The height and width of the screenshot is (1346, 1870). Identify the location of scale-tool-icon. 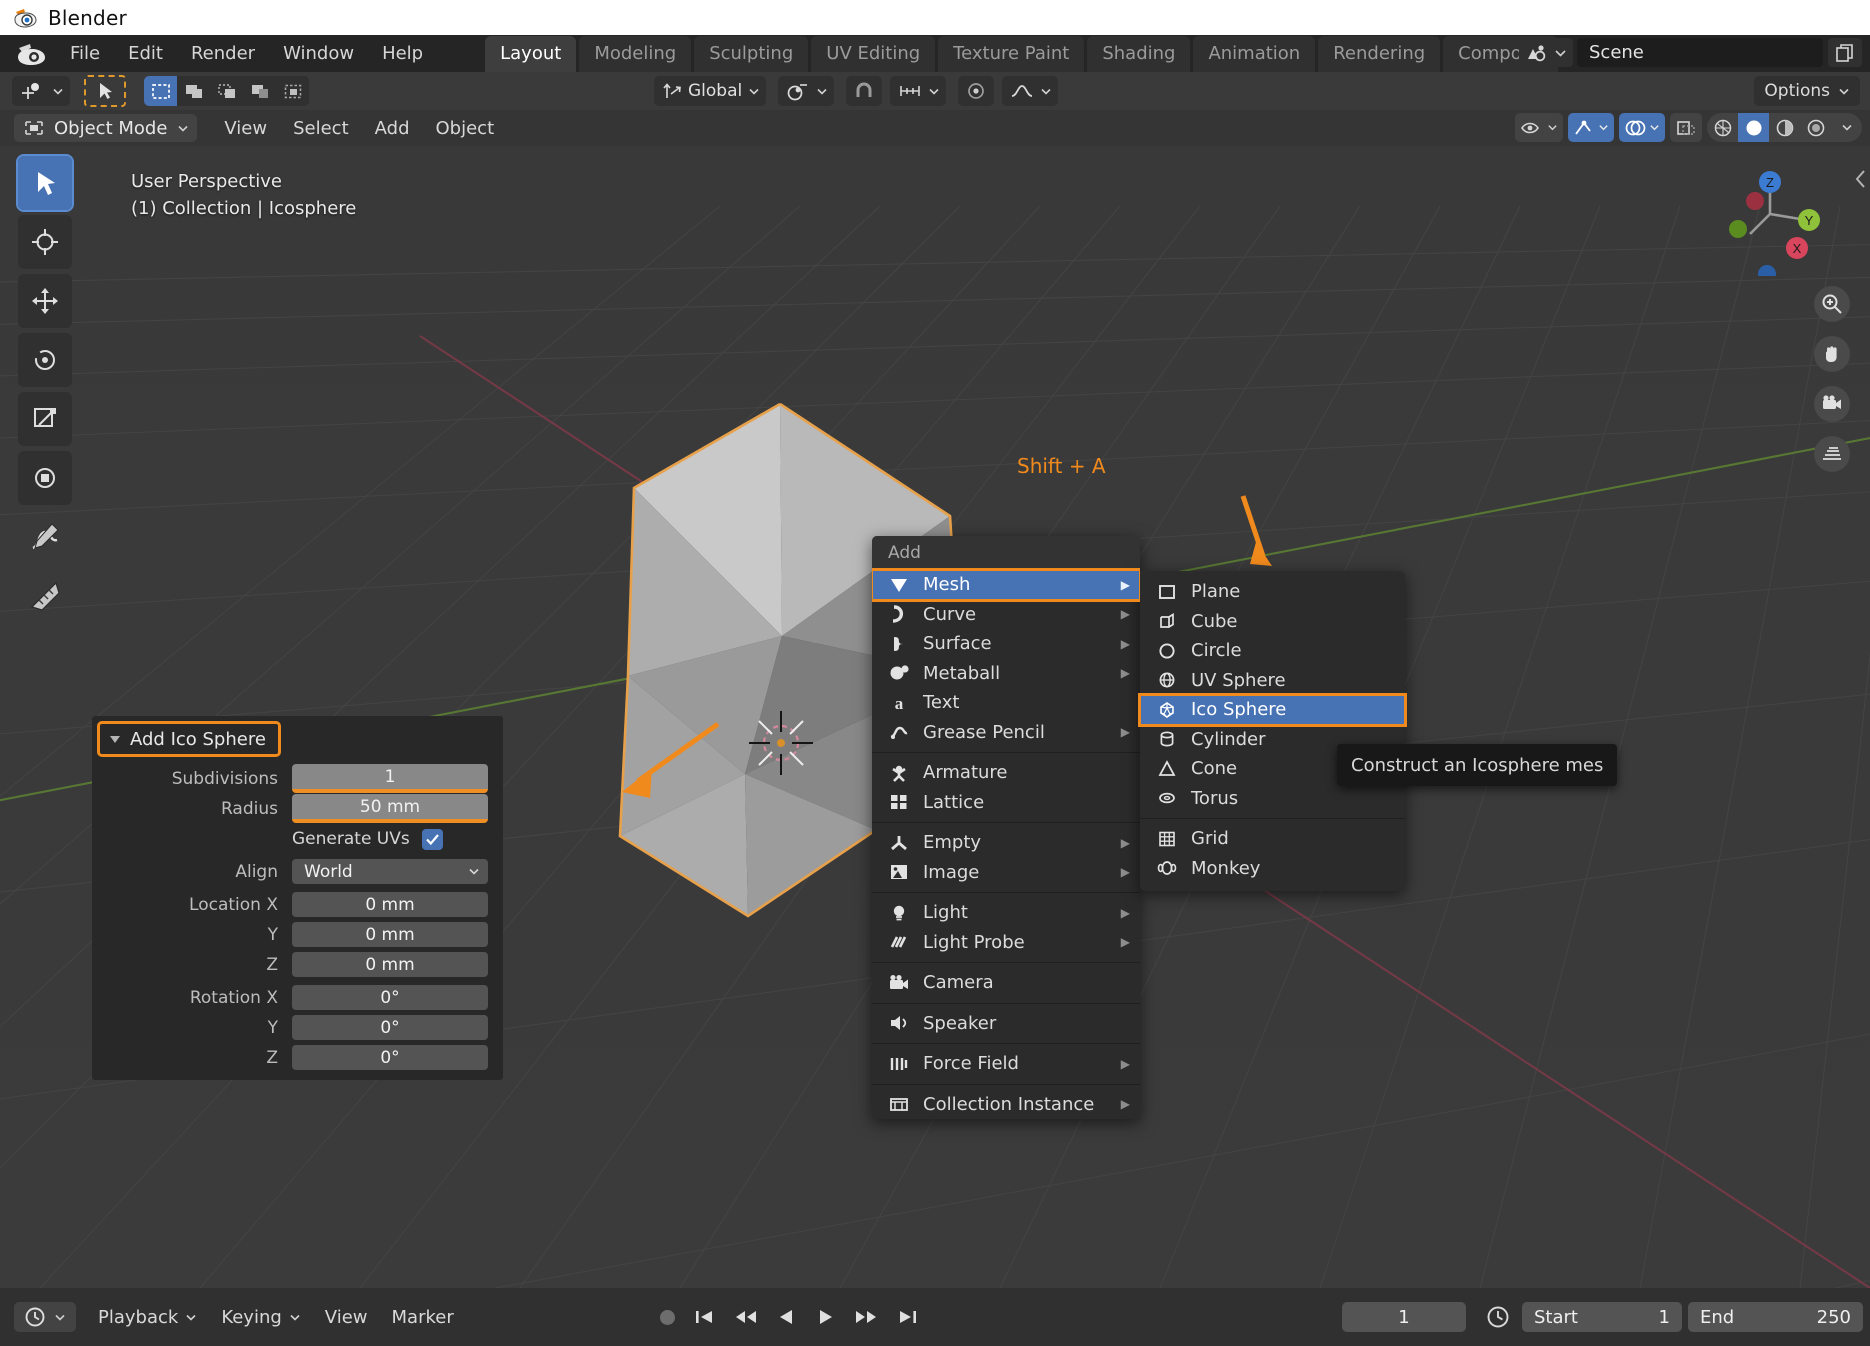
(45, 419).